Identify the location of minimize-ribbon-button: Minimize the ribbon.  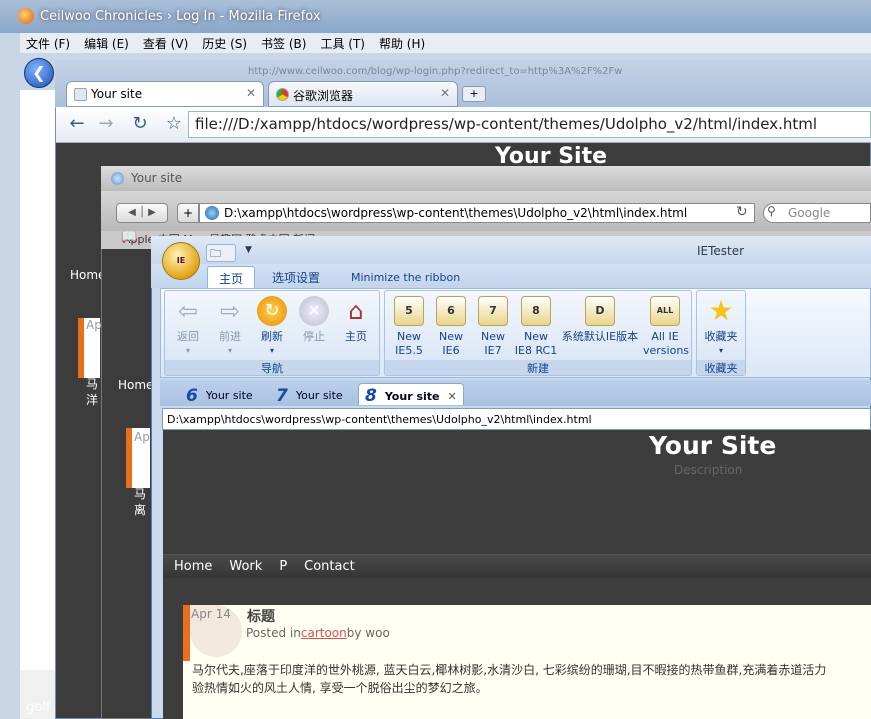
(405, 277).